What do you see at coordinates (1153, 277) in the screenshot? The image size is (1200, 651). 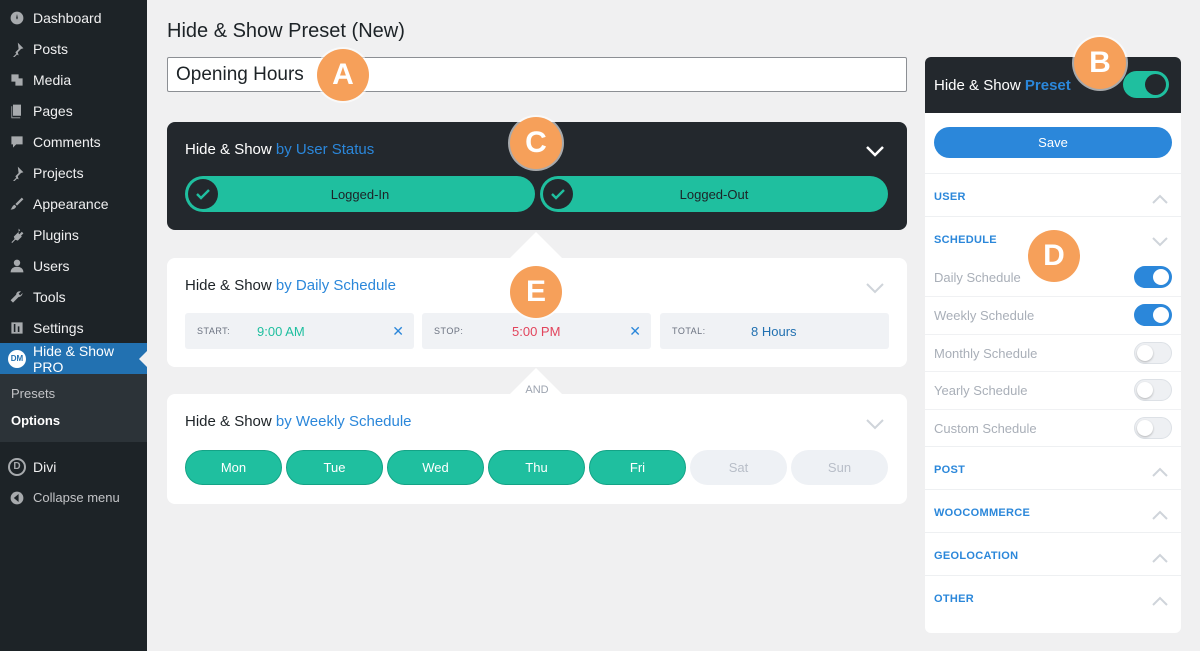 I see `daily-schedule-toggle` at bounding box center [1153, 277].